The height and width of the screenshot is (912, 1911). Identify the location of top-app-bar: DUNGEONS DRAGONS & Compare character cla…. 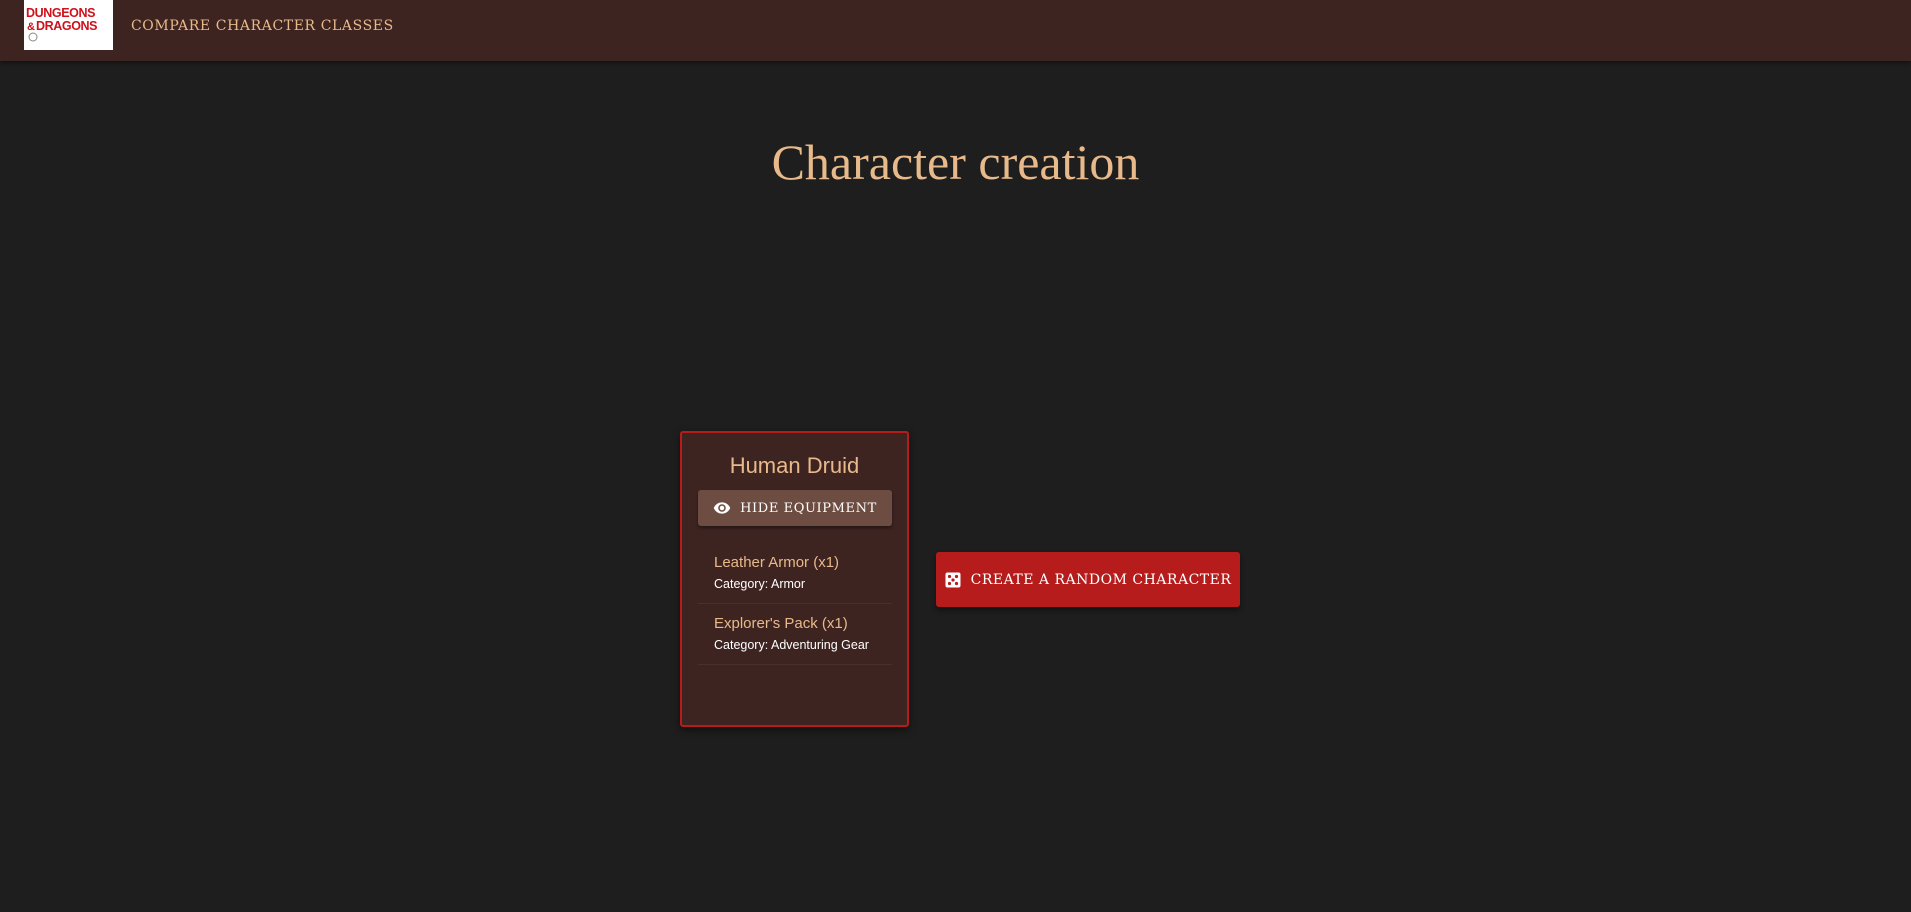
(955, 30).